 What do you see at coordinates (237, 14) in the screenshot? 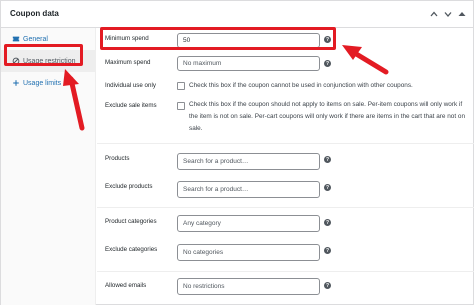
I see `panel-header: Coupon data` at bounding box center [237, 14].